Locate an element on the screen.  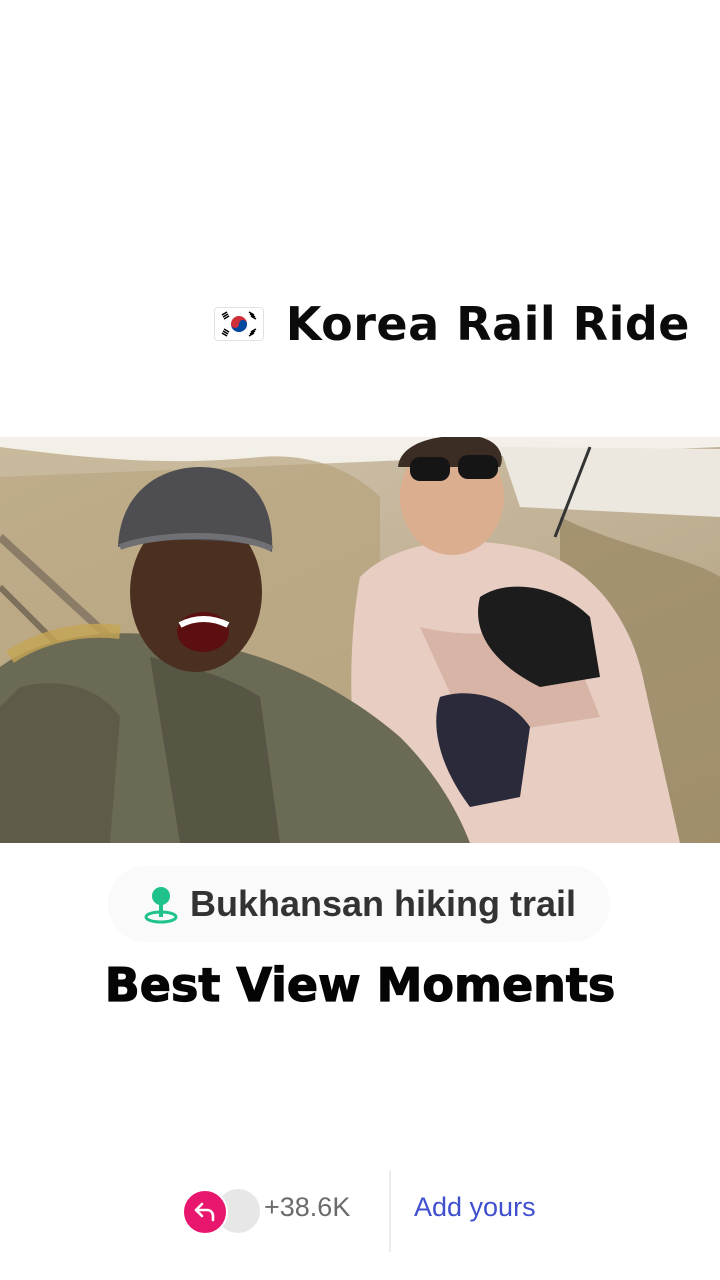
story-title: Korea Rail Ride is located at coordinates (487, 324).